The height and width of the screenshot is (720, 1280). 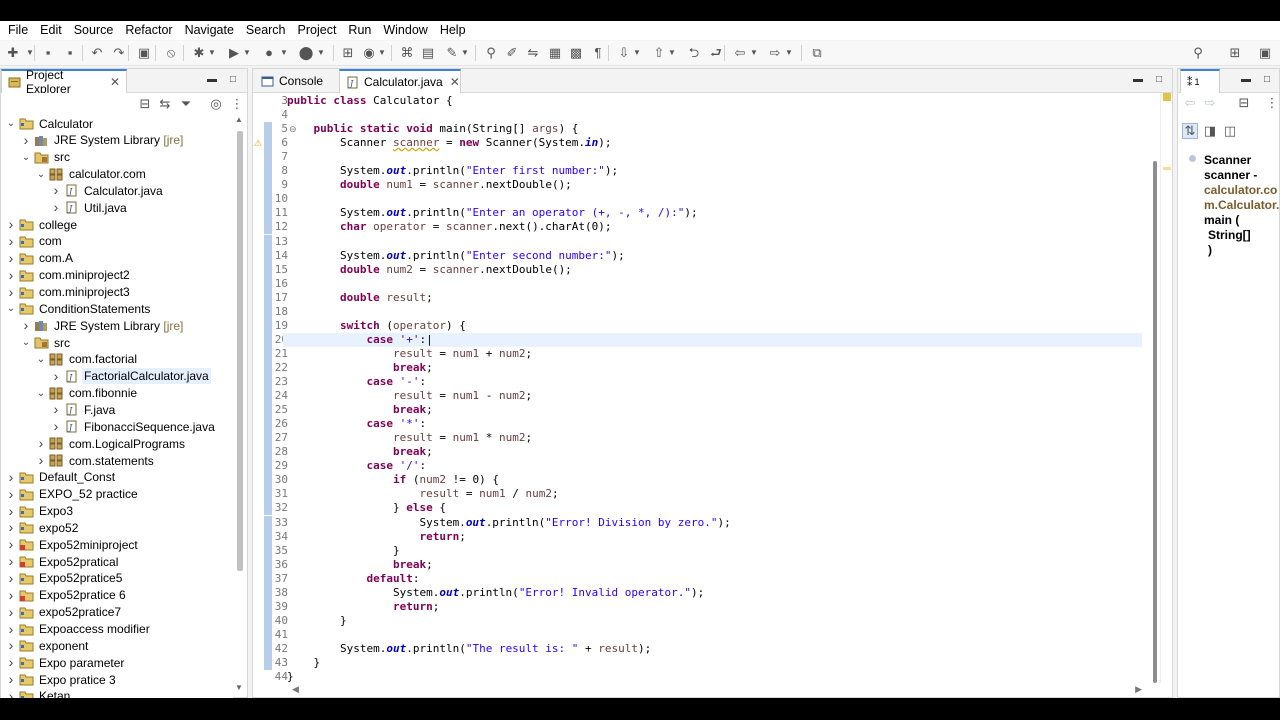 What do you see at coordinates (258, 143) in the screenshot?
I see `warning-icon: ⚠` at bounding box center [258, 143].